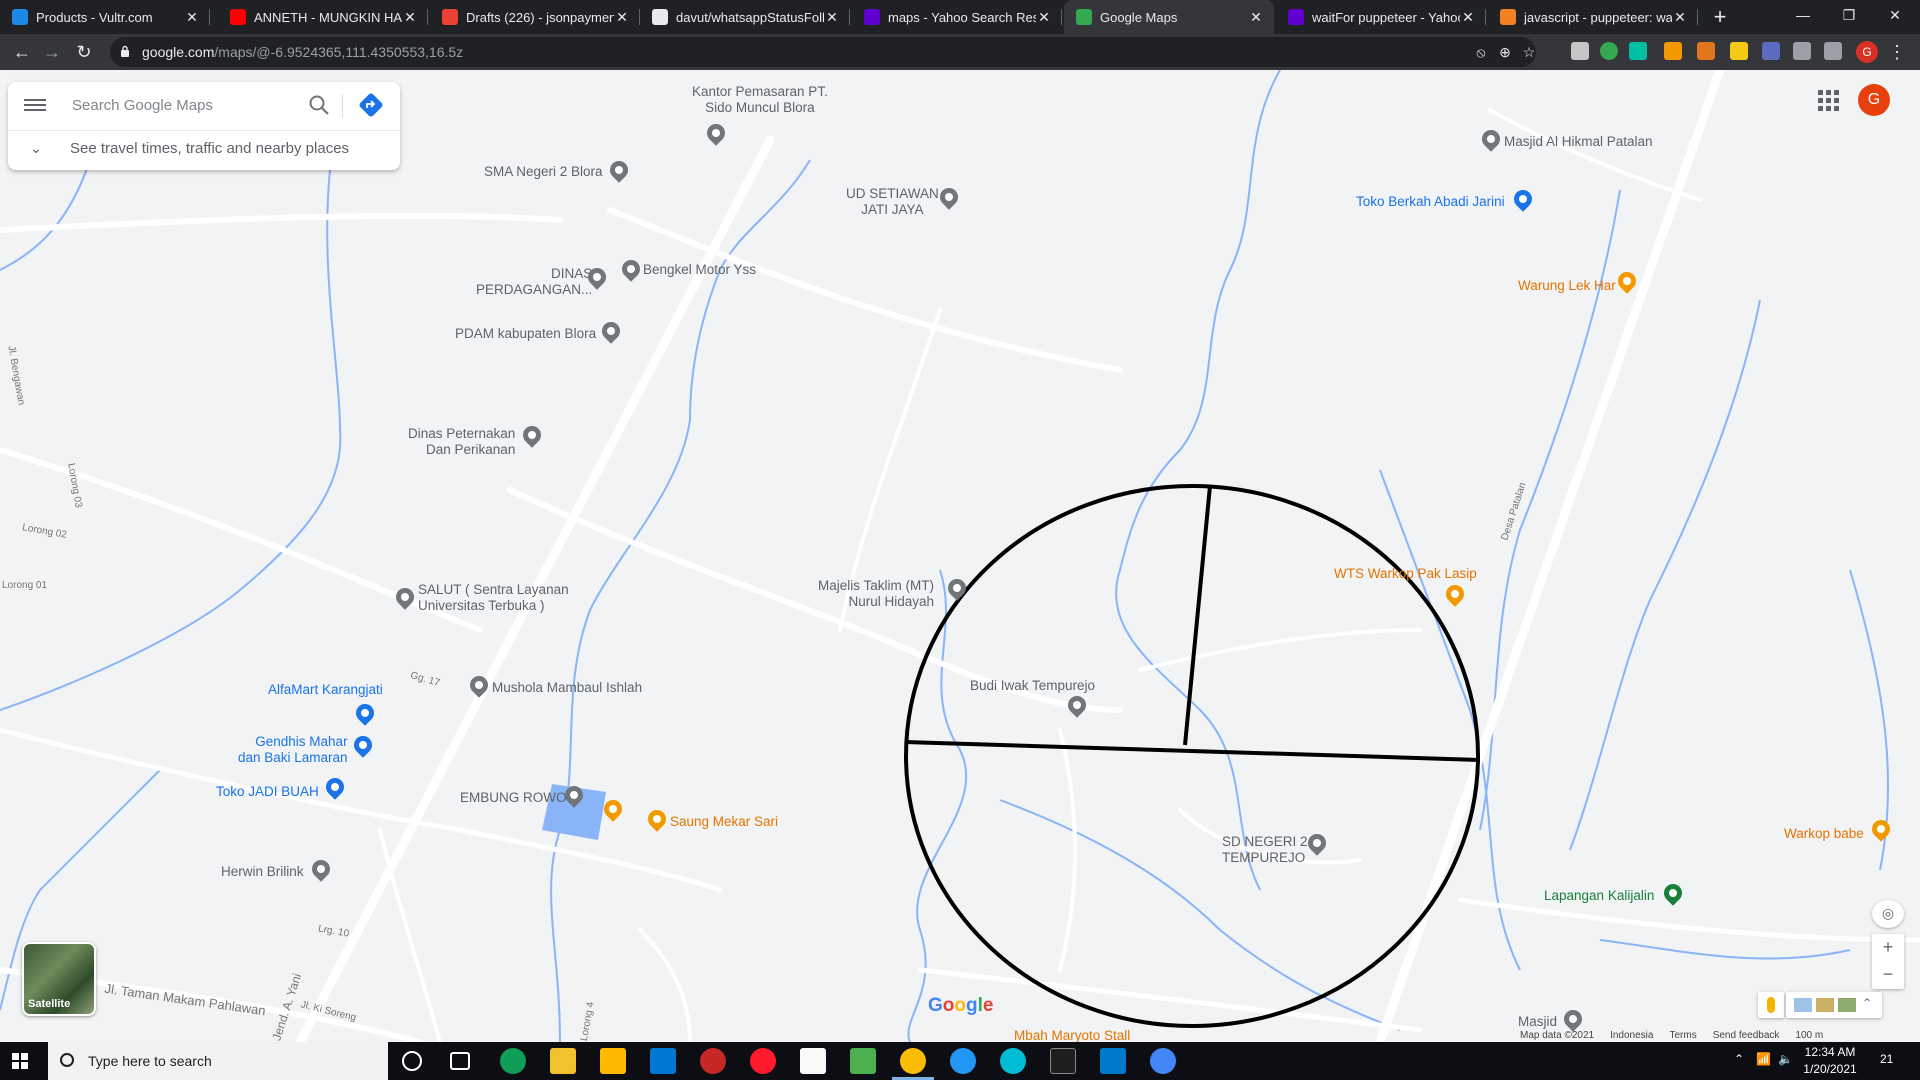  What do you see at coordinates (1897, 52) in the screenshot?
I see `browser-menu-button: ⋮` at bounding box center [1897, 52].